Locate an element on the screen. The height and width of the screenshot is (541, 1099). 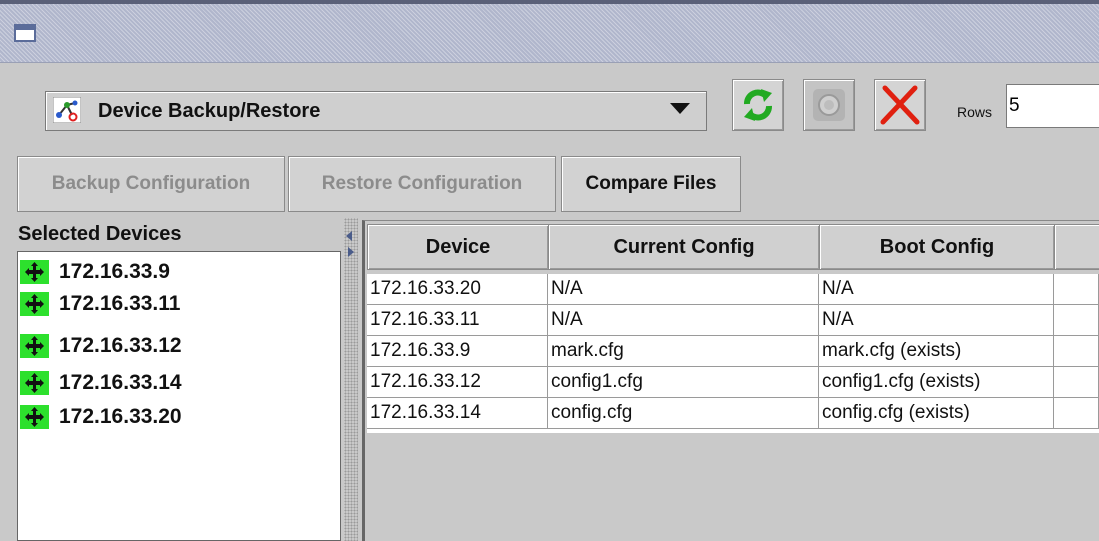
cell-current-config: config1.cfg is located at coordinates (683, 382).